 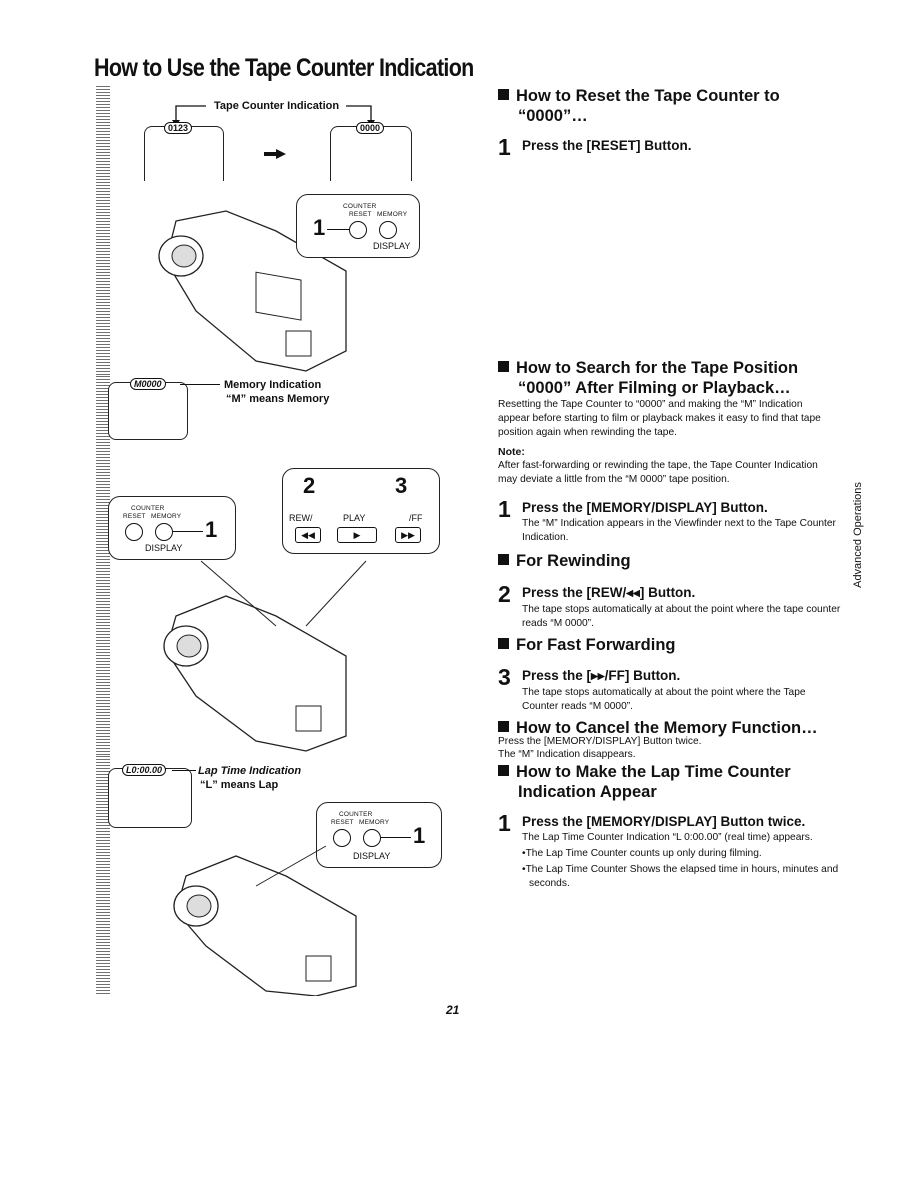 I want to click on ff-caption: /FF, so click(x=416, y=518).